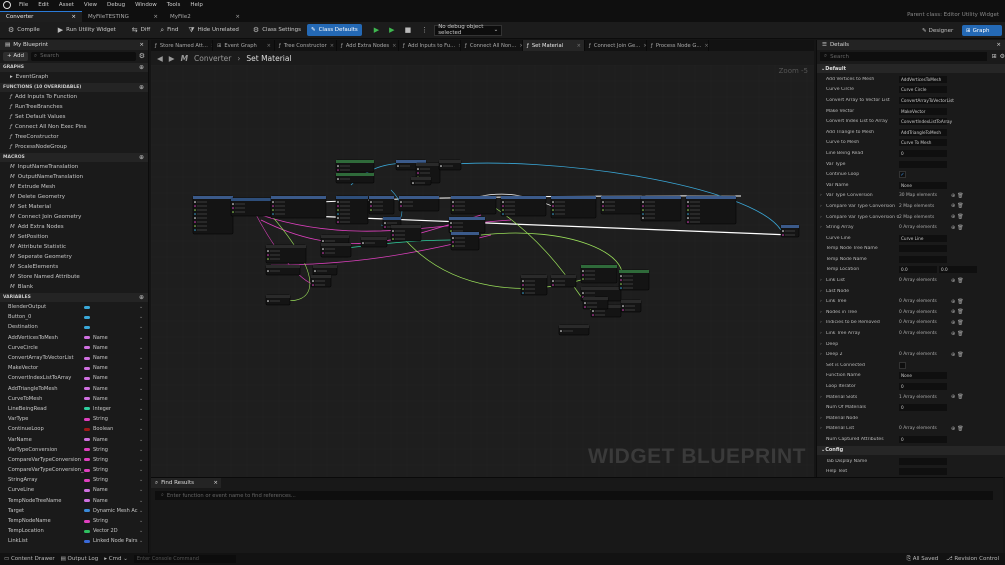 The height and width of the screenshot is (565, 1005). What do you see at coordinates (244, 45) in the screenshot?
I see `graph-tab: ⊞ Event Graph ×` at bounding box center [244, 45].